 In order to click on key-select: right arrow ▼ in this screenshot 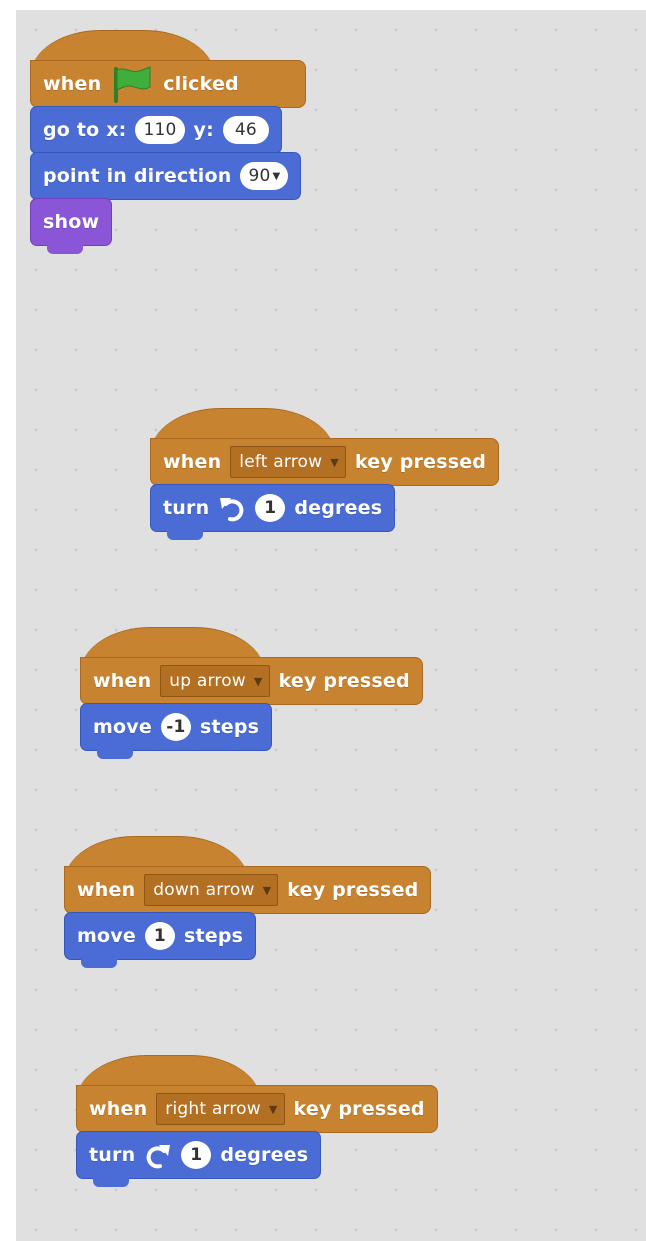, I will do `click(220, 1109)`.